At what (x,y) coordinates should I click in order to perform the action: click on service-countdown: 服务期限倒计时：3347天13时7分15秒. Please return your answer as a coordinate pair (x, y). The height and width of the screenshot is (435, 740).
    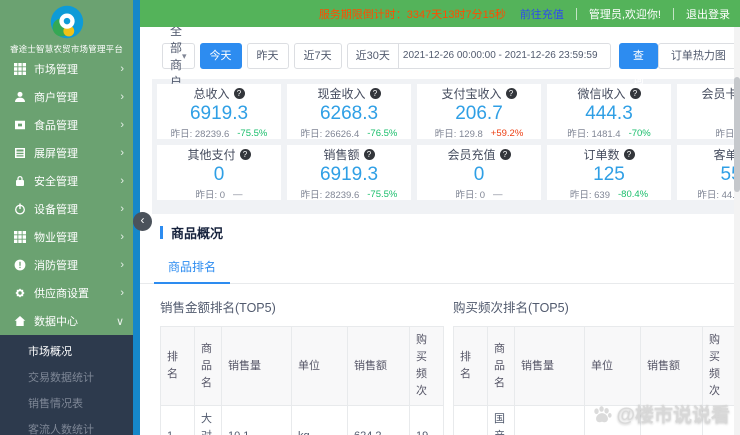
    Looking at the image, I should click on (412, 14).